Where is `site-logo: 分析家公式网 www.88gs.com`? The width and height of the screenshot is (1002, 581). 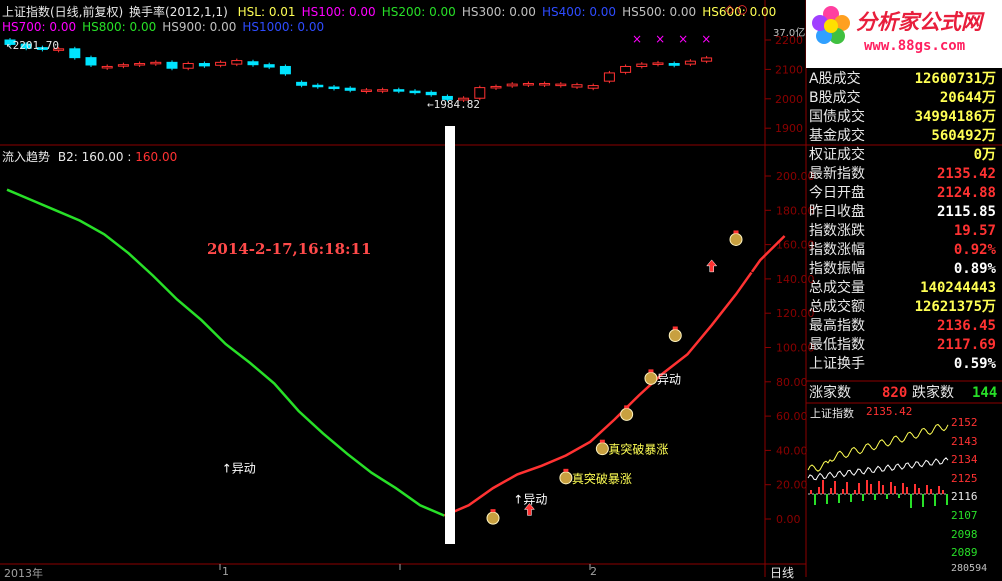 site-logo: 分析家公式网 www.88gs.com is located at coordinates (904, 34).